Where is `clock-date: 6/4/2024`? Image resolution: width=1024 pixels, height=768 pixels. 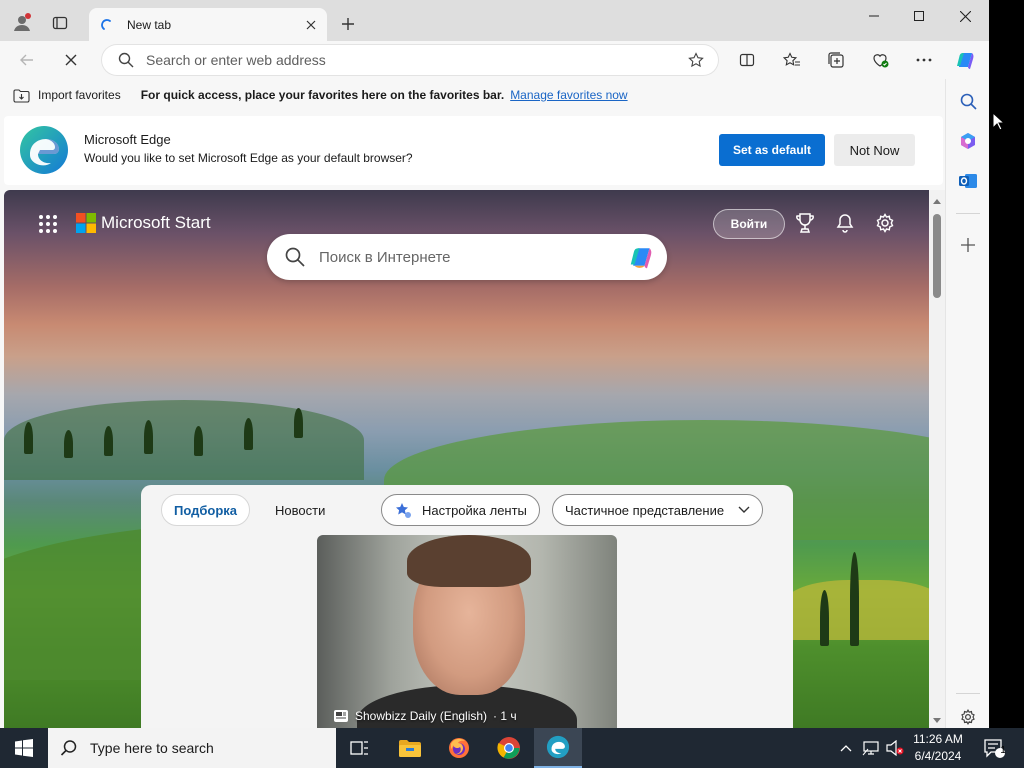
clock-date: 6/4/2024 is located at coordinates (938, 756).